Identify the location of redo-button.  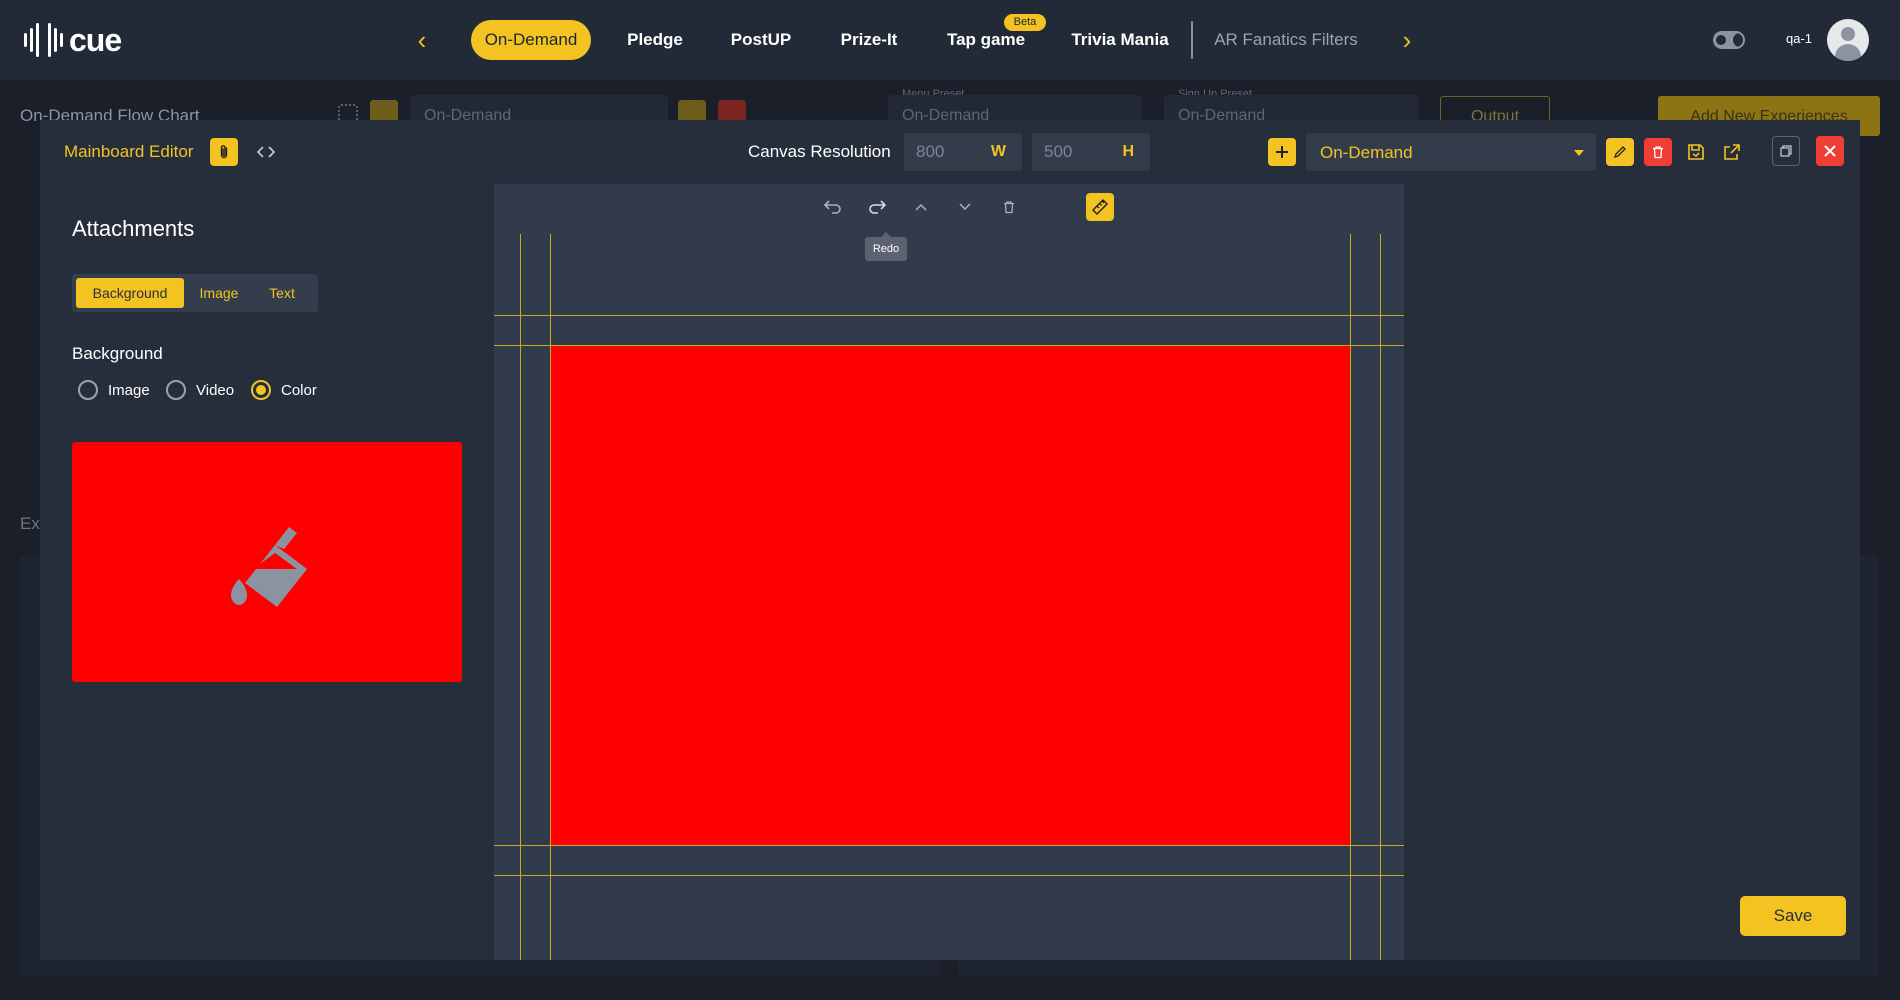
(877, 207).